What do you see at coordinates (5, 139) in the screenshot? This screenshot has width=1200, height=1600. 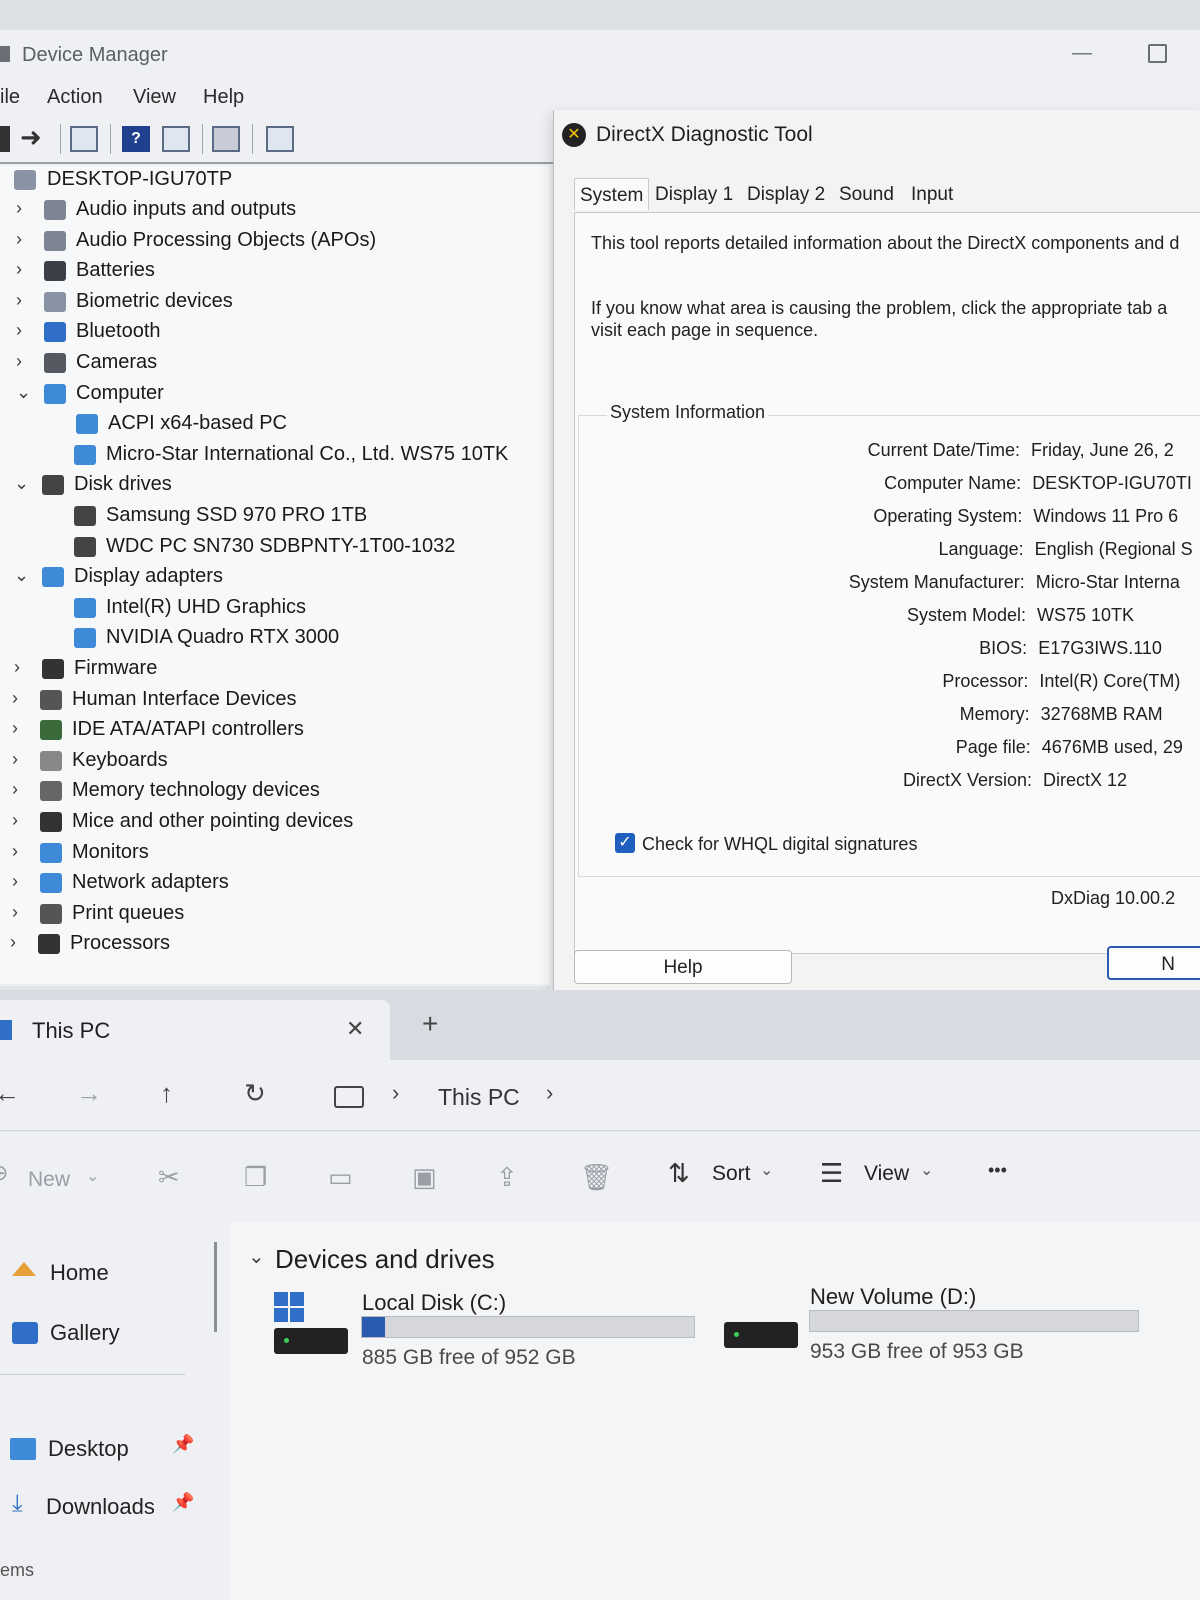 I see `back-arrow-icon` at bounding box center [5, 139].